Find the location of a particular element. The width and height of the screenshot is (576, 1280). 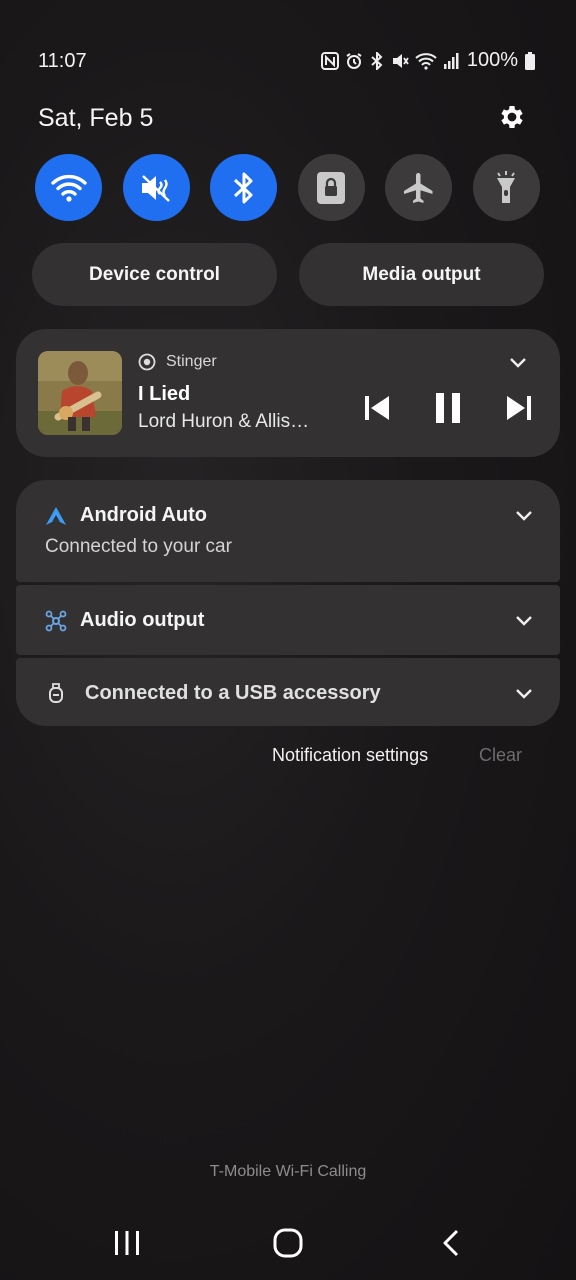

usb-icon is located at coordinates (56, 693).